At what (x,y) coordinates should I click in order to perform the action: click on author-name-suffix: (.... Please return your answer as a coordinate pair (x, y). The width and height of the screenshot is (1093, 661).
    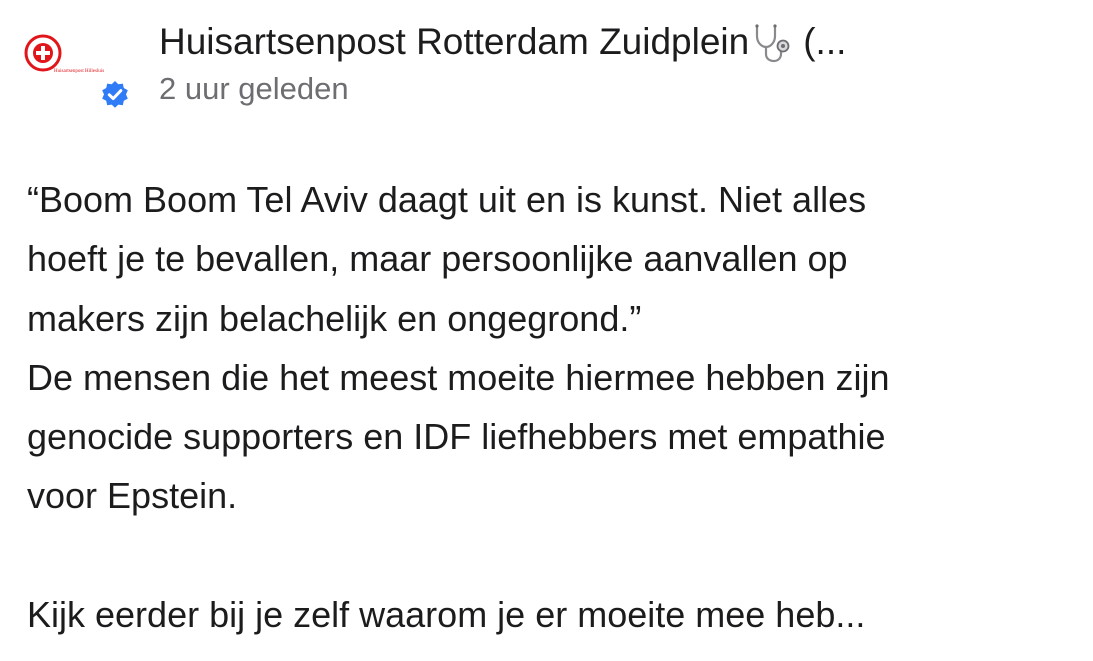
    Looking at the image, I should click on (825, 41).